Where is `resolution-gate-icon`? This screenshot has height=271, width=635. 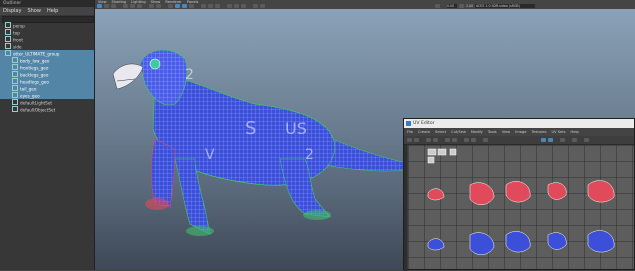 resolution-gate-icon is located at coordinates (151, 6).